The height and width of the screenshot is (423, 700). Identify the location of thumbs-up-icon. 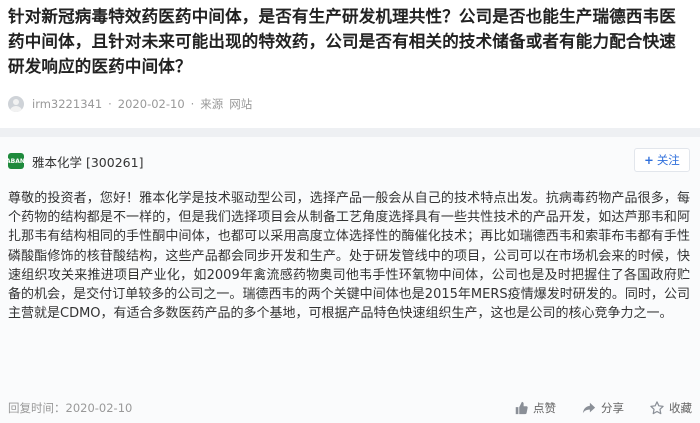
(521, 408).